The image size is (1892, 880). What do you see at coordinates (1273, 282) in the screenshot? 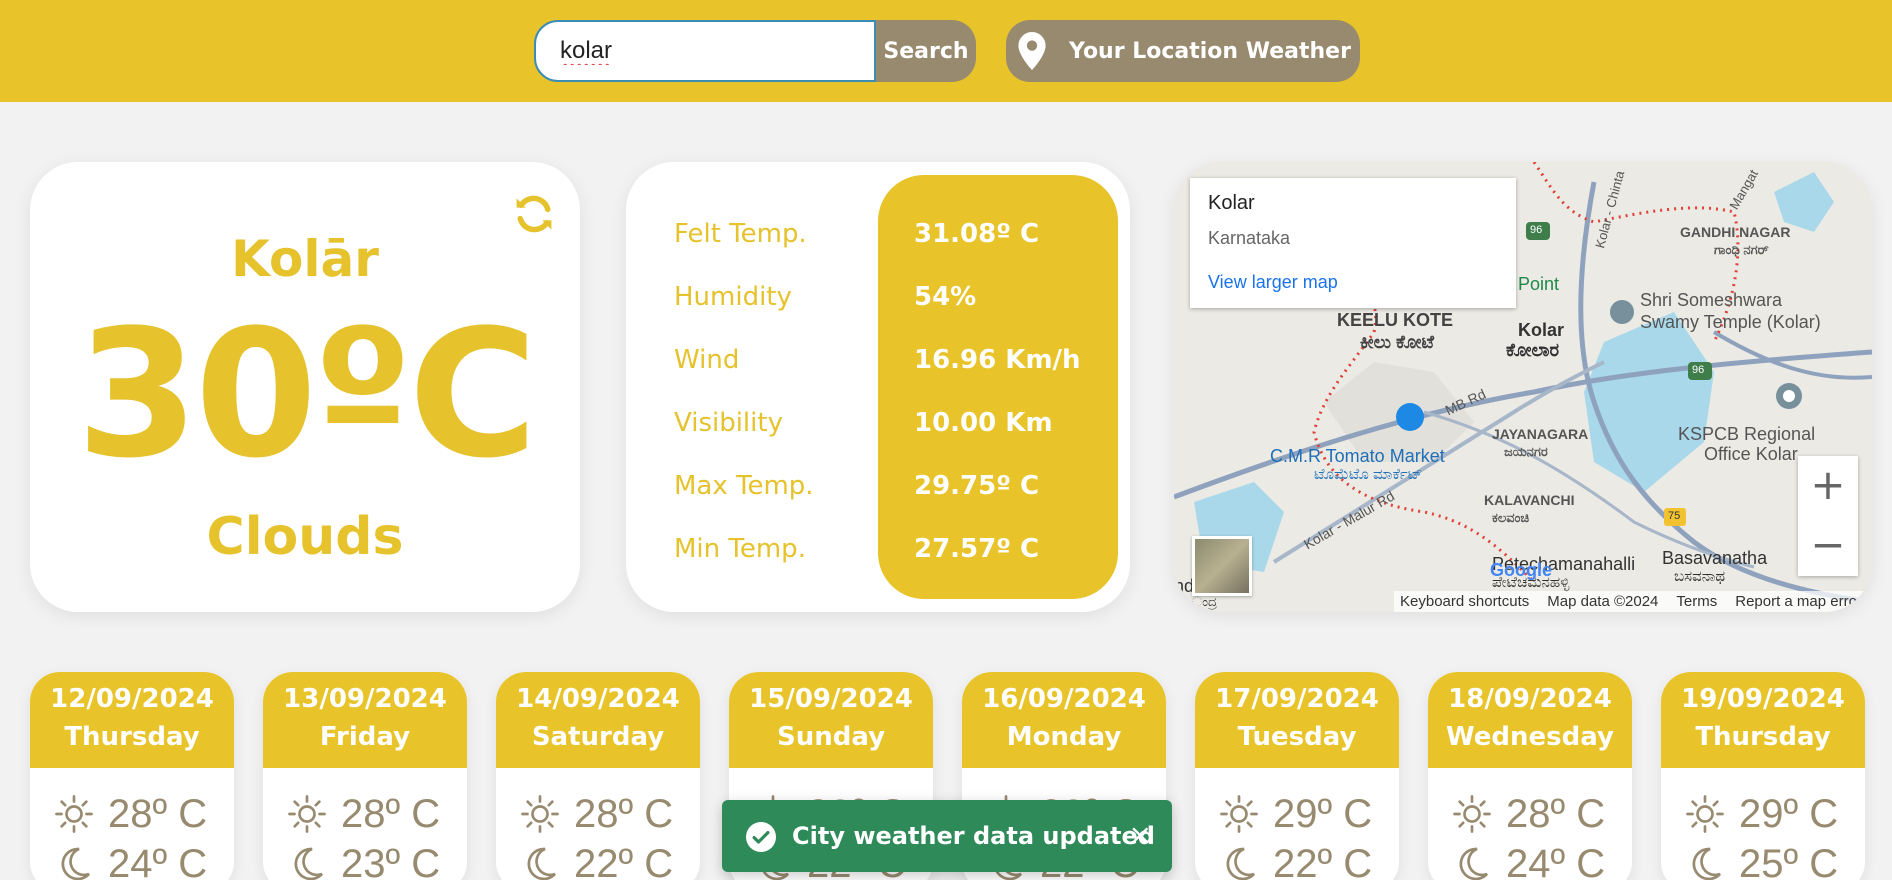
I see `view-larger-map-link: View larger map` at bounding box center [1273, 282].